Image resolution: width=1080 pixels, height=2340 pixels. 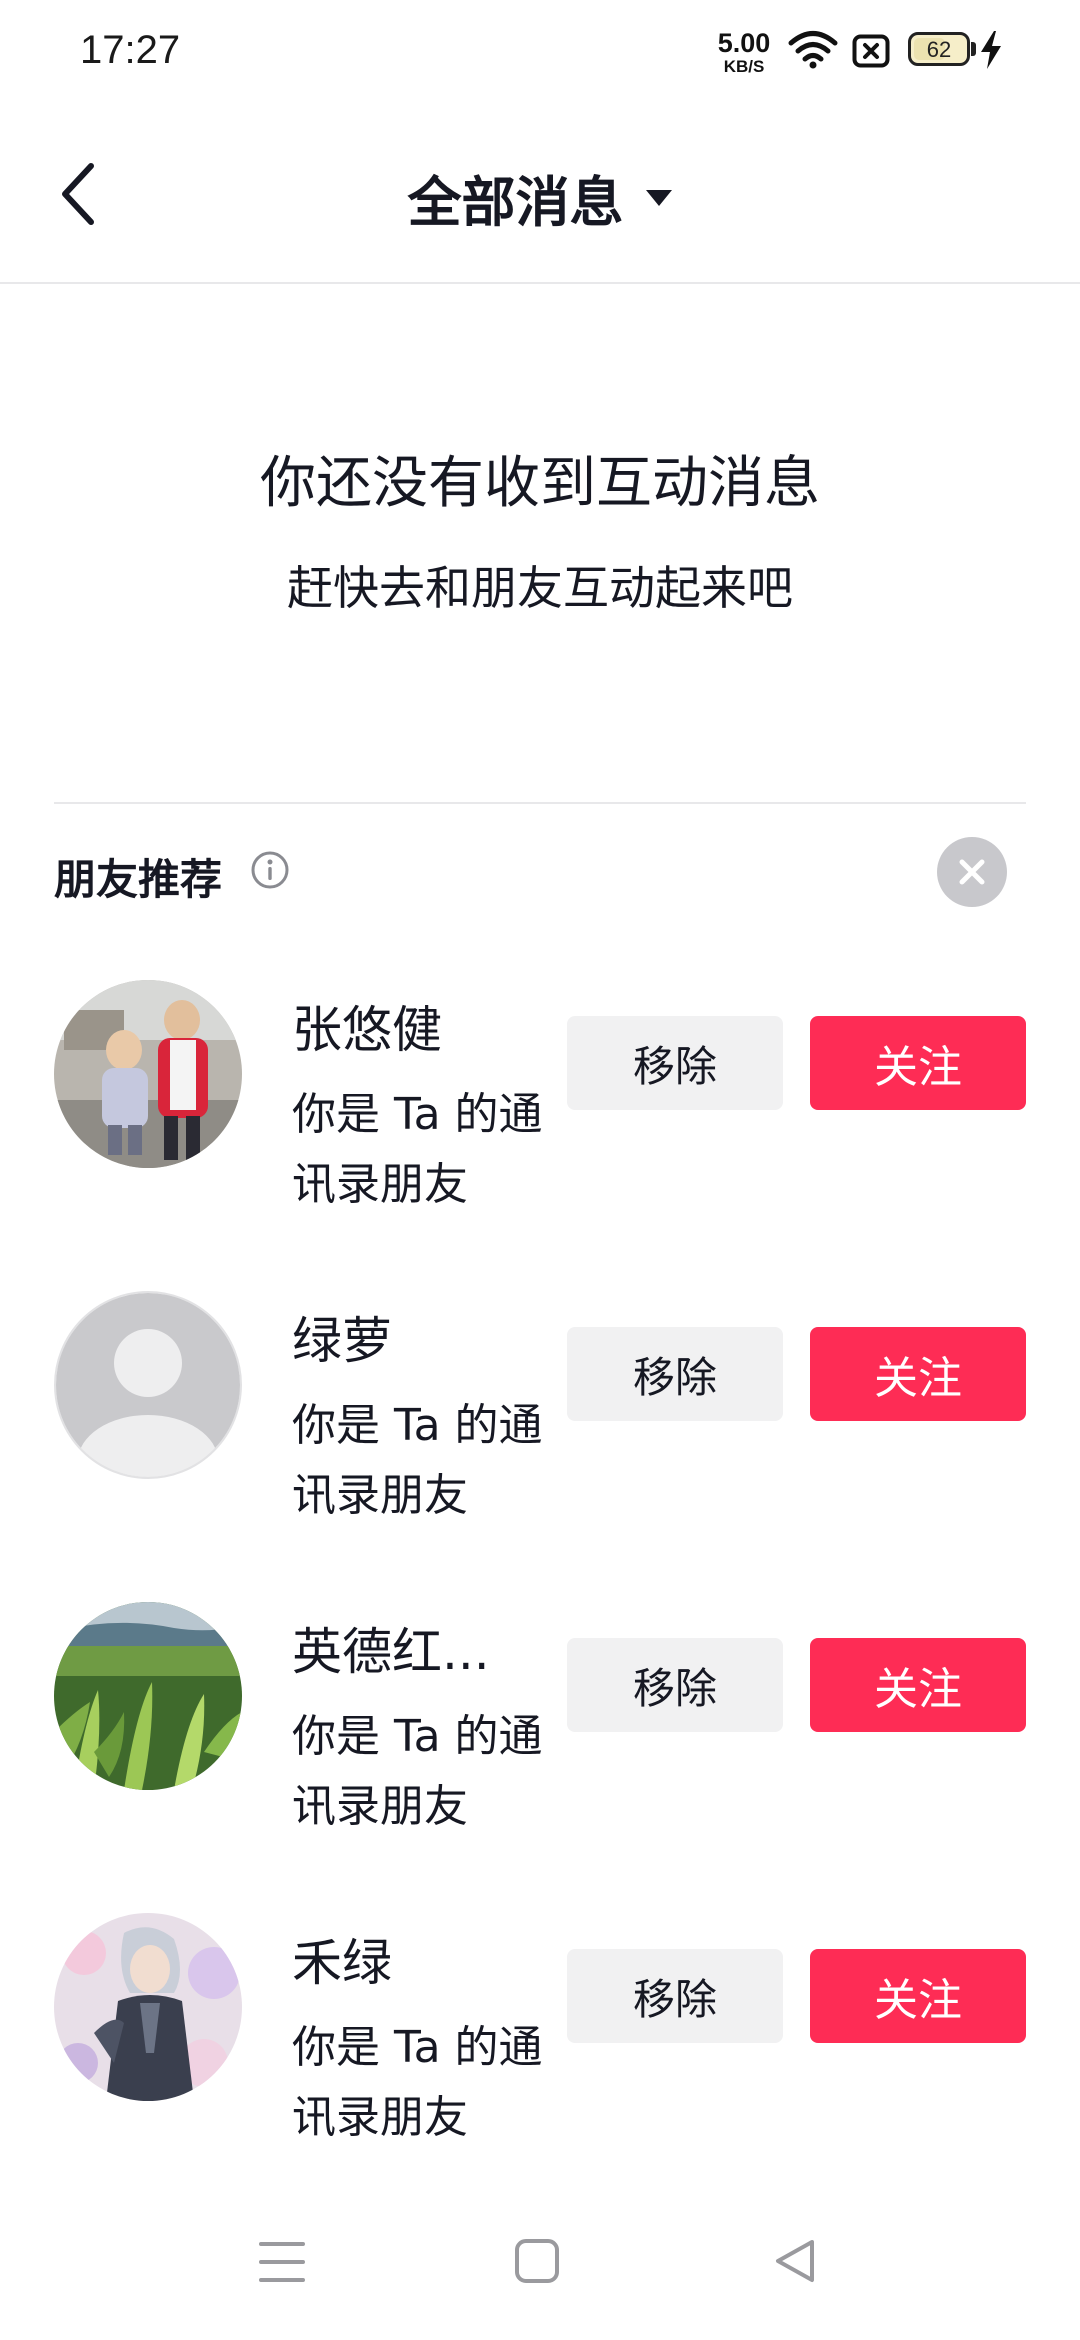 What do you see at coordinates (973, 49) in the screenshot?
I see `battery-cap` at bounding box center [973, 49].